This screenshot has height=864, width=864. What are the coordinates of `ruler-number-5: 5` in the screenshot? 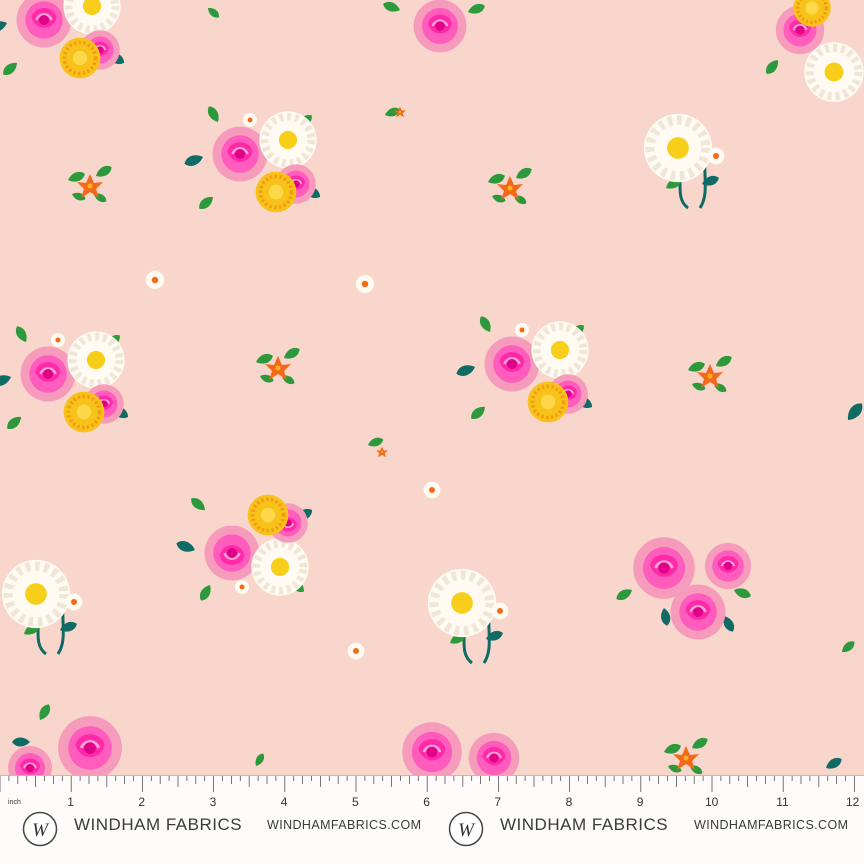 It's located at (355, 802).